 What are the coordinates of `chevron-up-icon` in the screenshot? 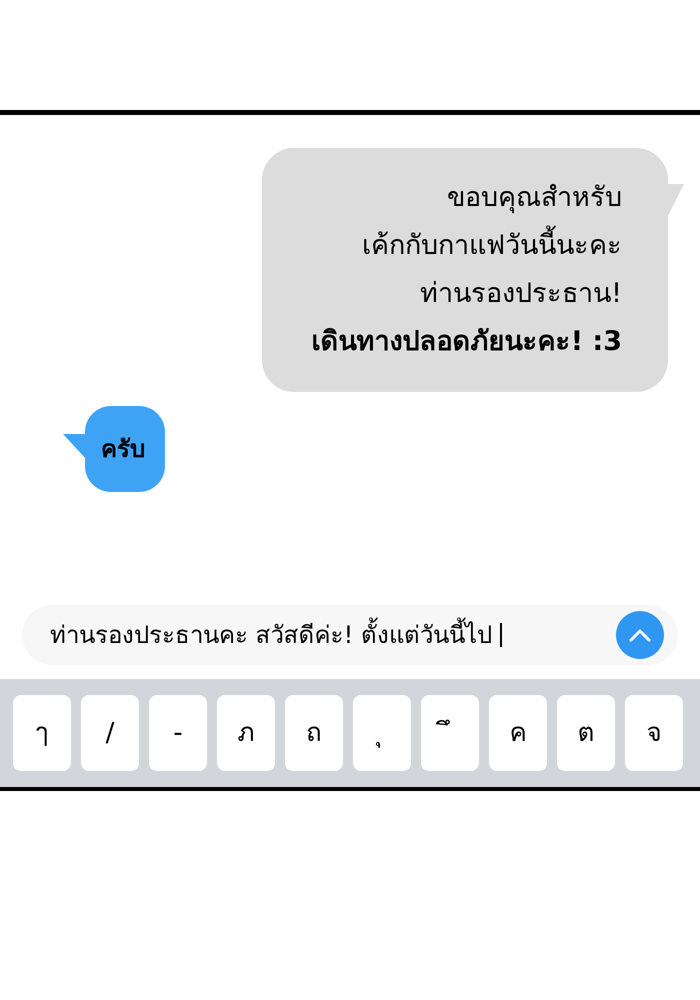 It's located at (640, 635).